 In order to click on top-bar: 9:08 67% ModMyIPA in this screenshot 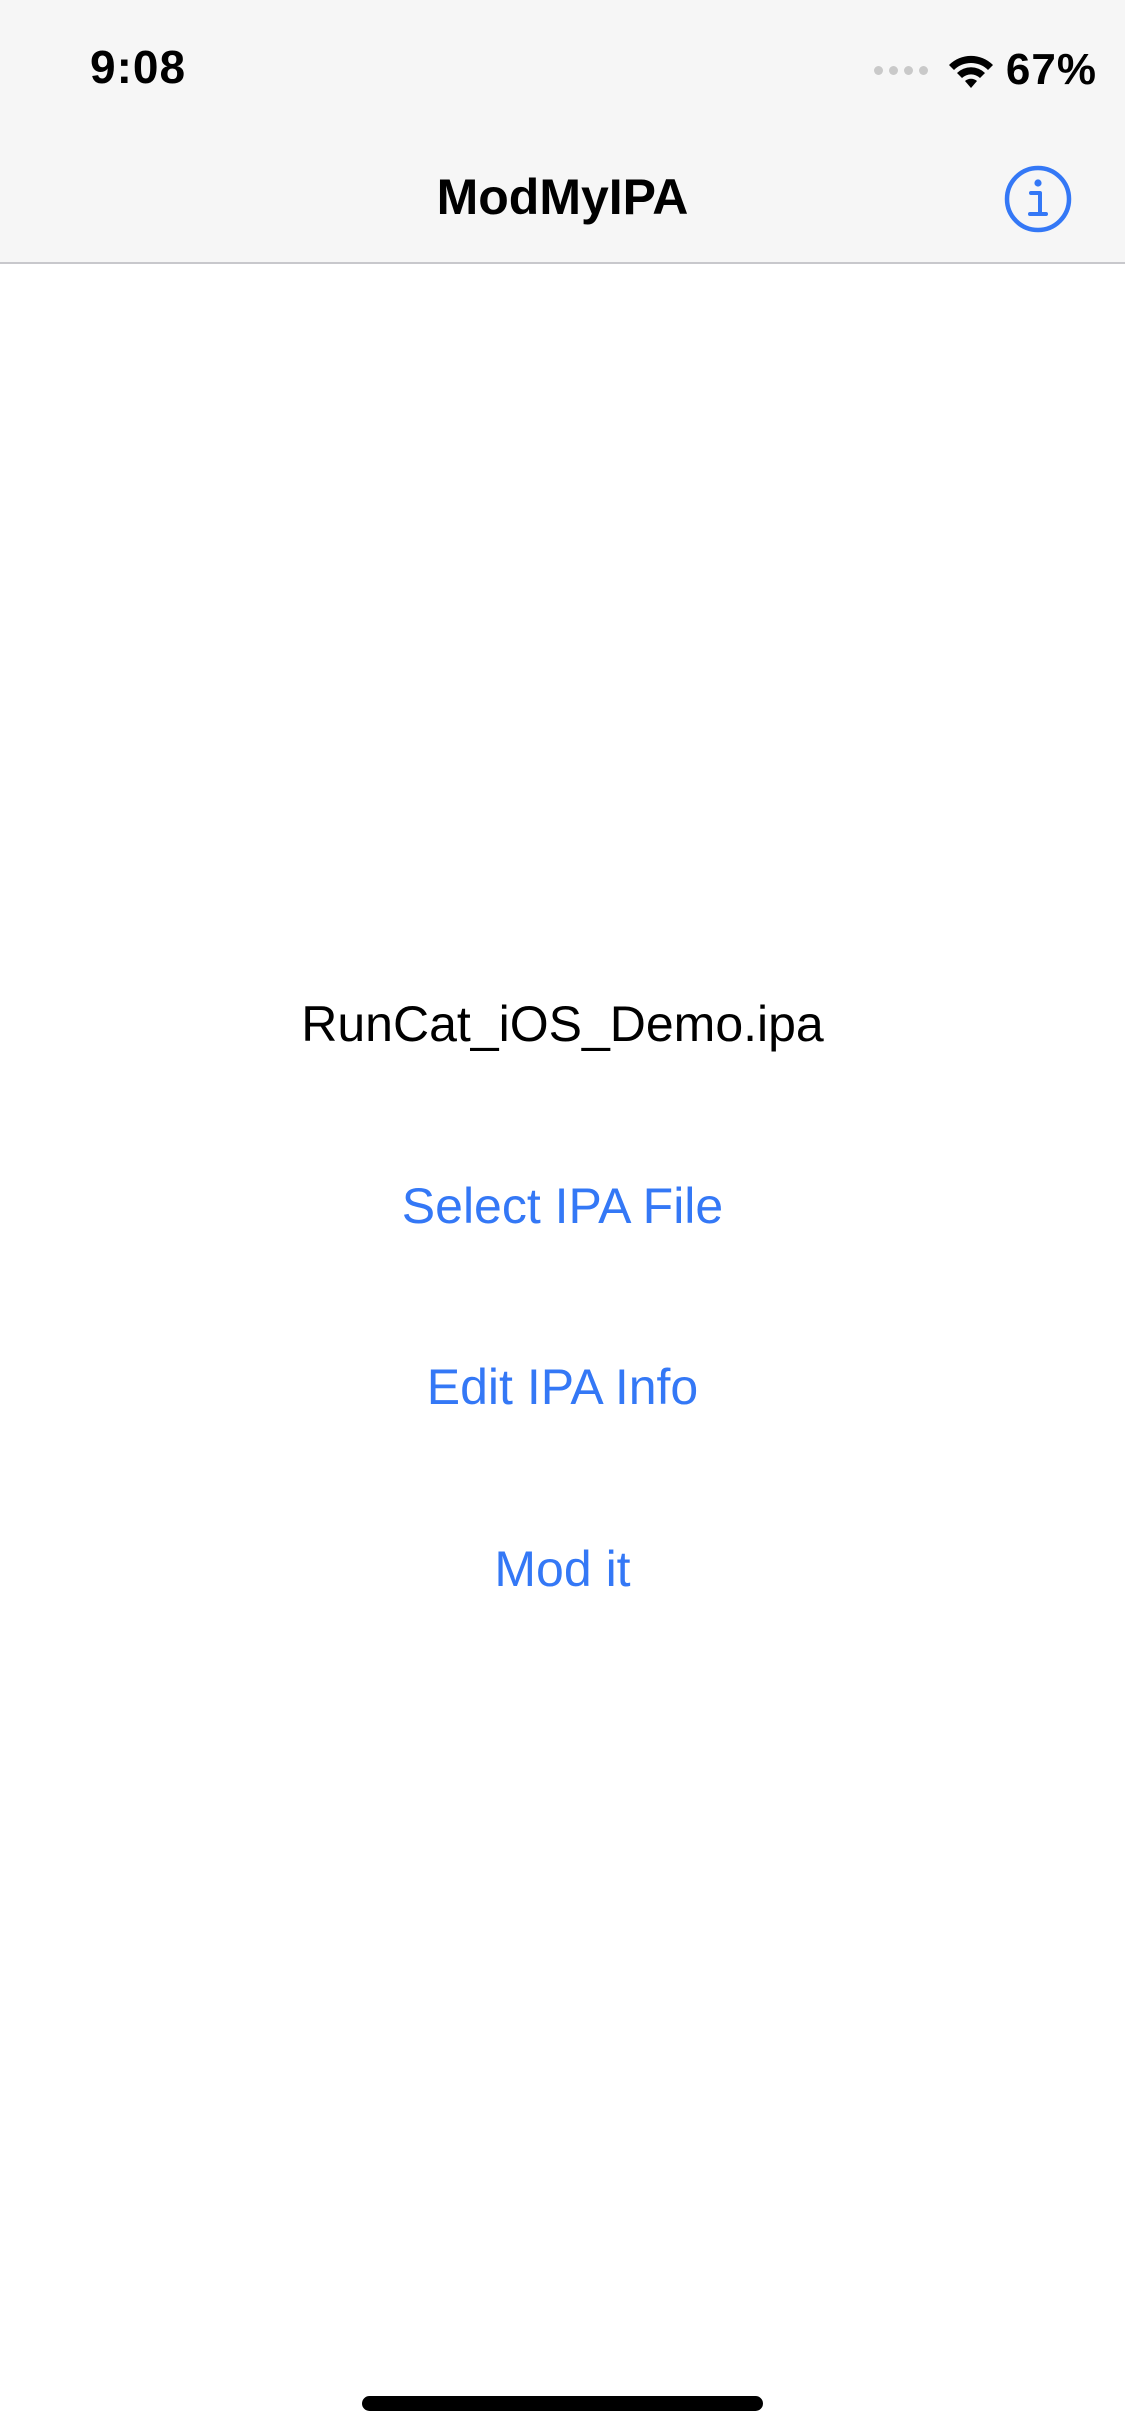, I will do `click(562, 132)`.